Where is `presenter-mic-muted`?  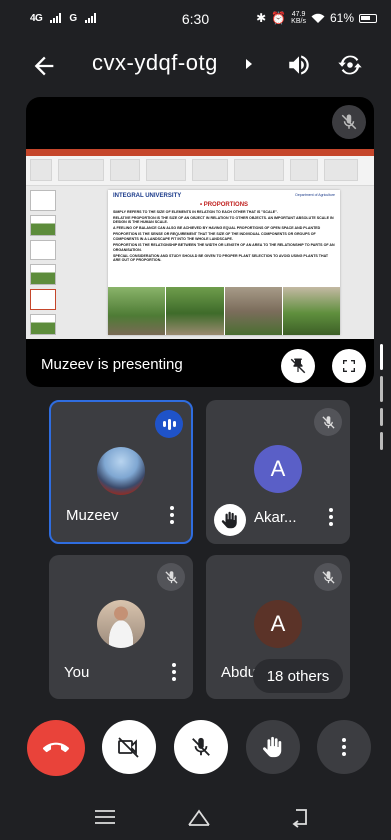
presenter-mic-muted is located at coordinates (349, 122).